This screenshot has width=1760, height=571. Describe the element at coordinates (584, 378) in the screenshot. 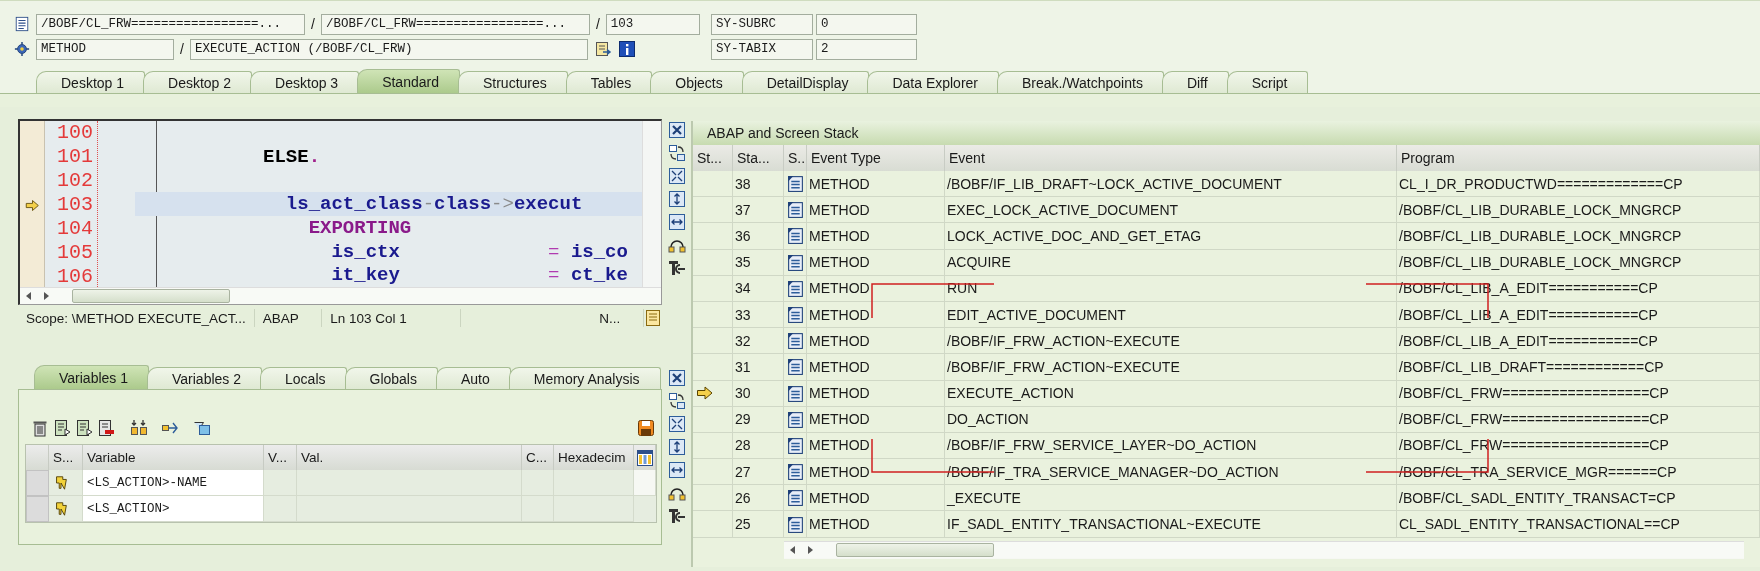

I see `tab: Memory Analysis` at that location.